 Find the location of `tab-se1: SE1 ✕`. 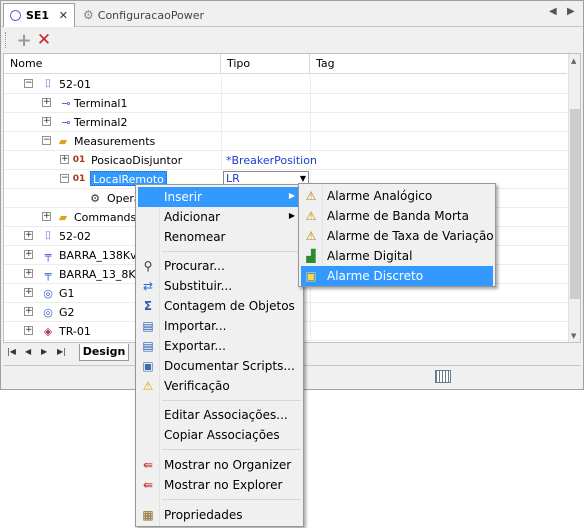

tab-se1: SE1 ✕ is located at coordinates (39, 15).